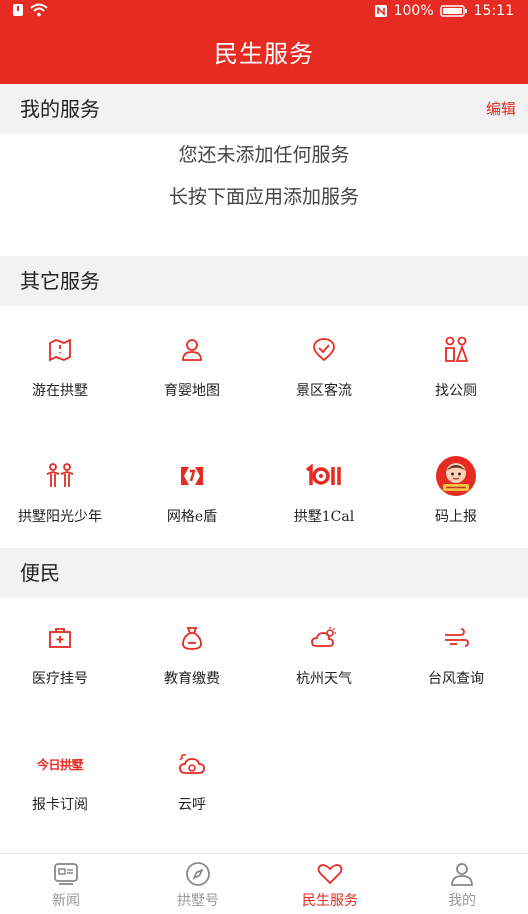 This screenshot has height=914, width=528. What do you see at coordinates (462, 901) in the screenshot?
I see `tab-label: 我的` at bounding box center [462, 901].